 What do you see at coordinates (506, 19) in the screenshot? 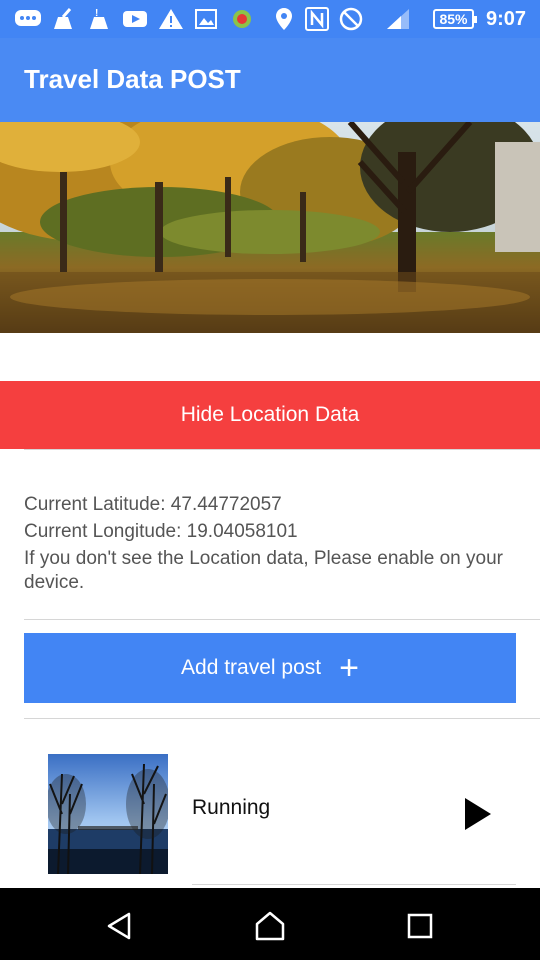
I see `clock: 9:07` at bounding box center [506, 19].